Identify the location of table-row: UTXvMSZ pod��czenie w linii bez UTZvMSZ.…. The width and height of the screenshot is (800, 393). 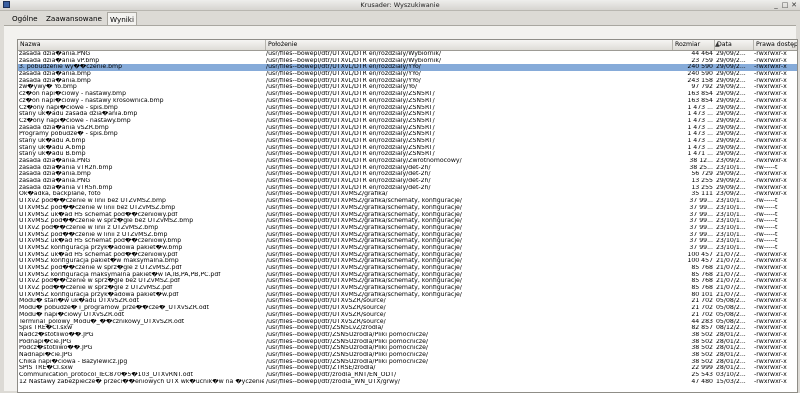
(407, 208).